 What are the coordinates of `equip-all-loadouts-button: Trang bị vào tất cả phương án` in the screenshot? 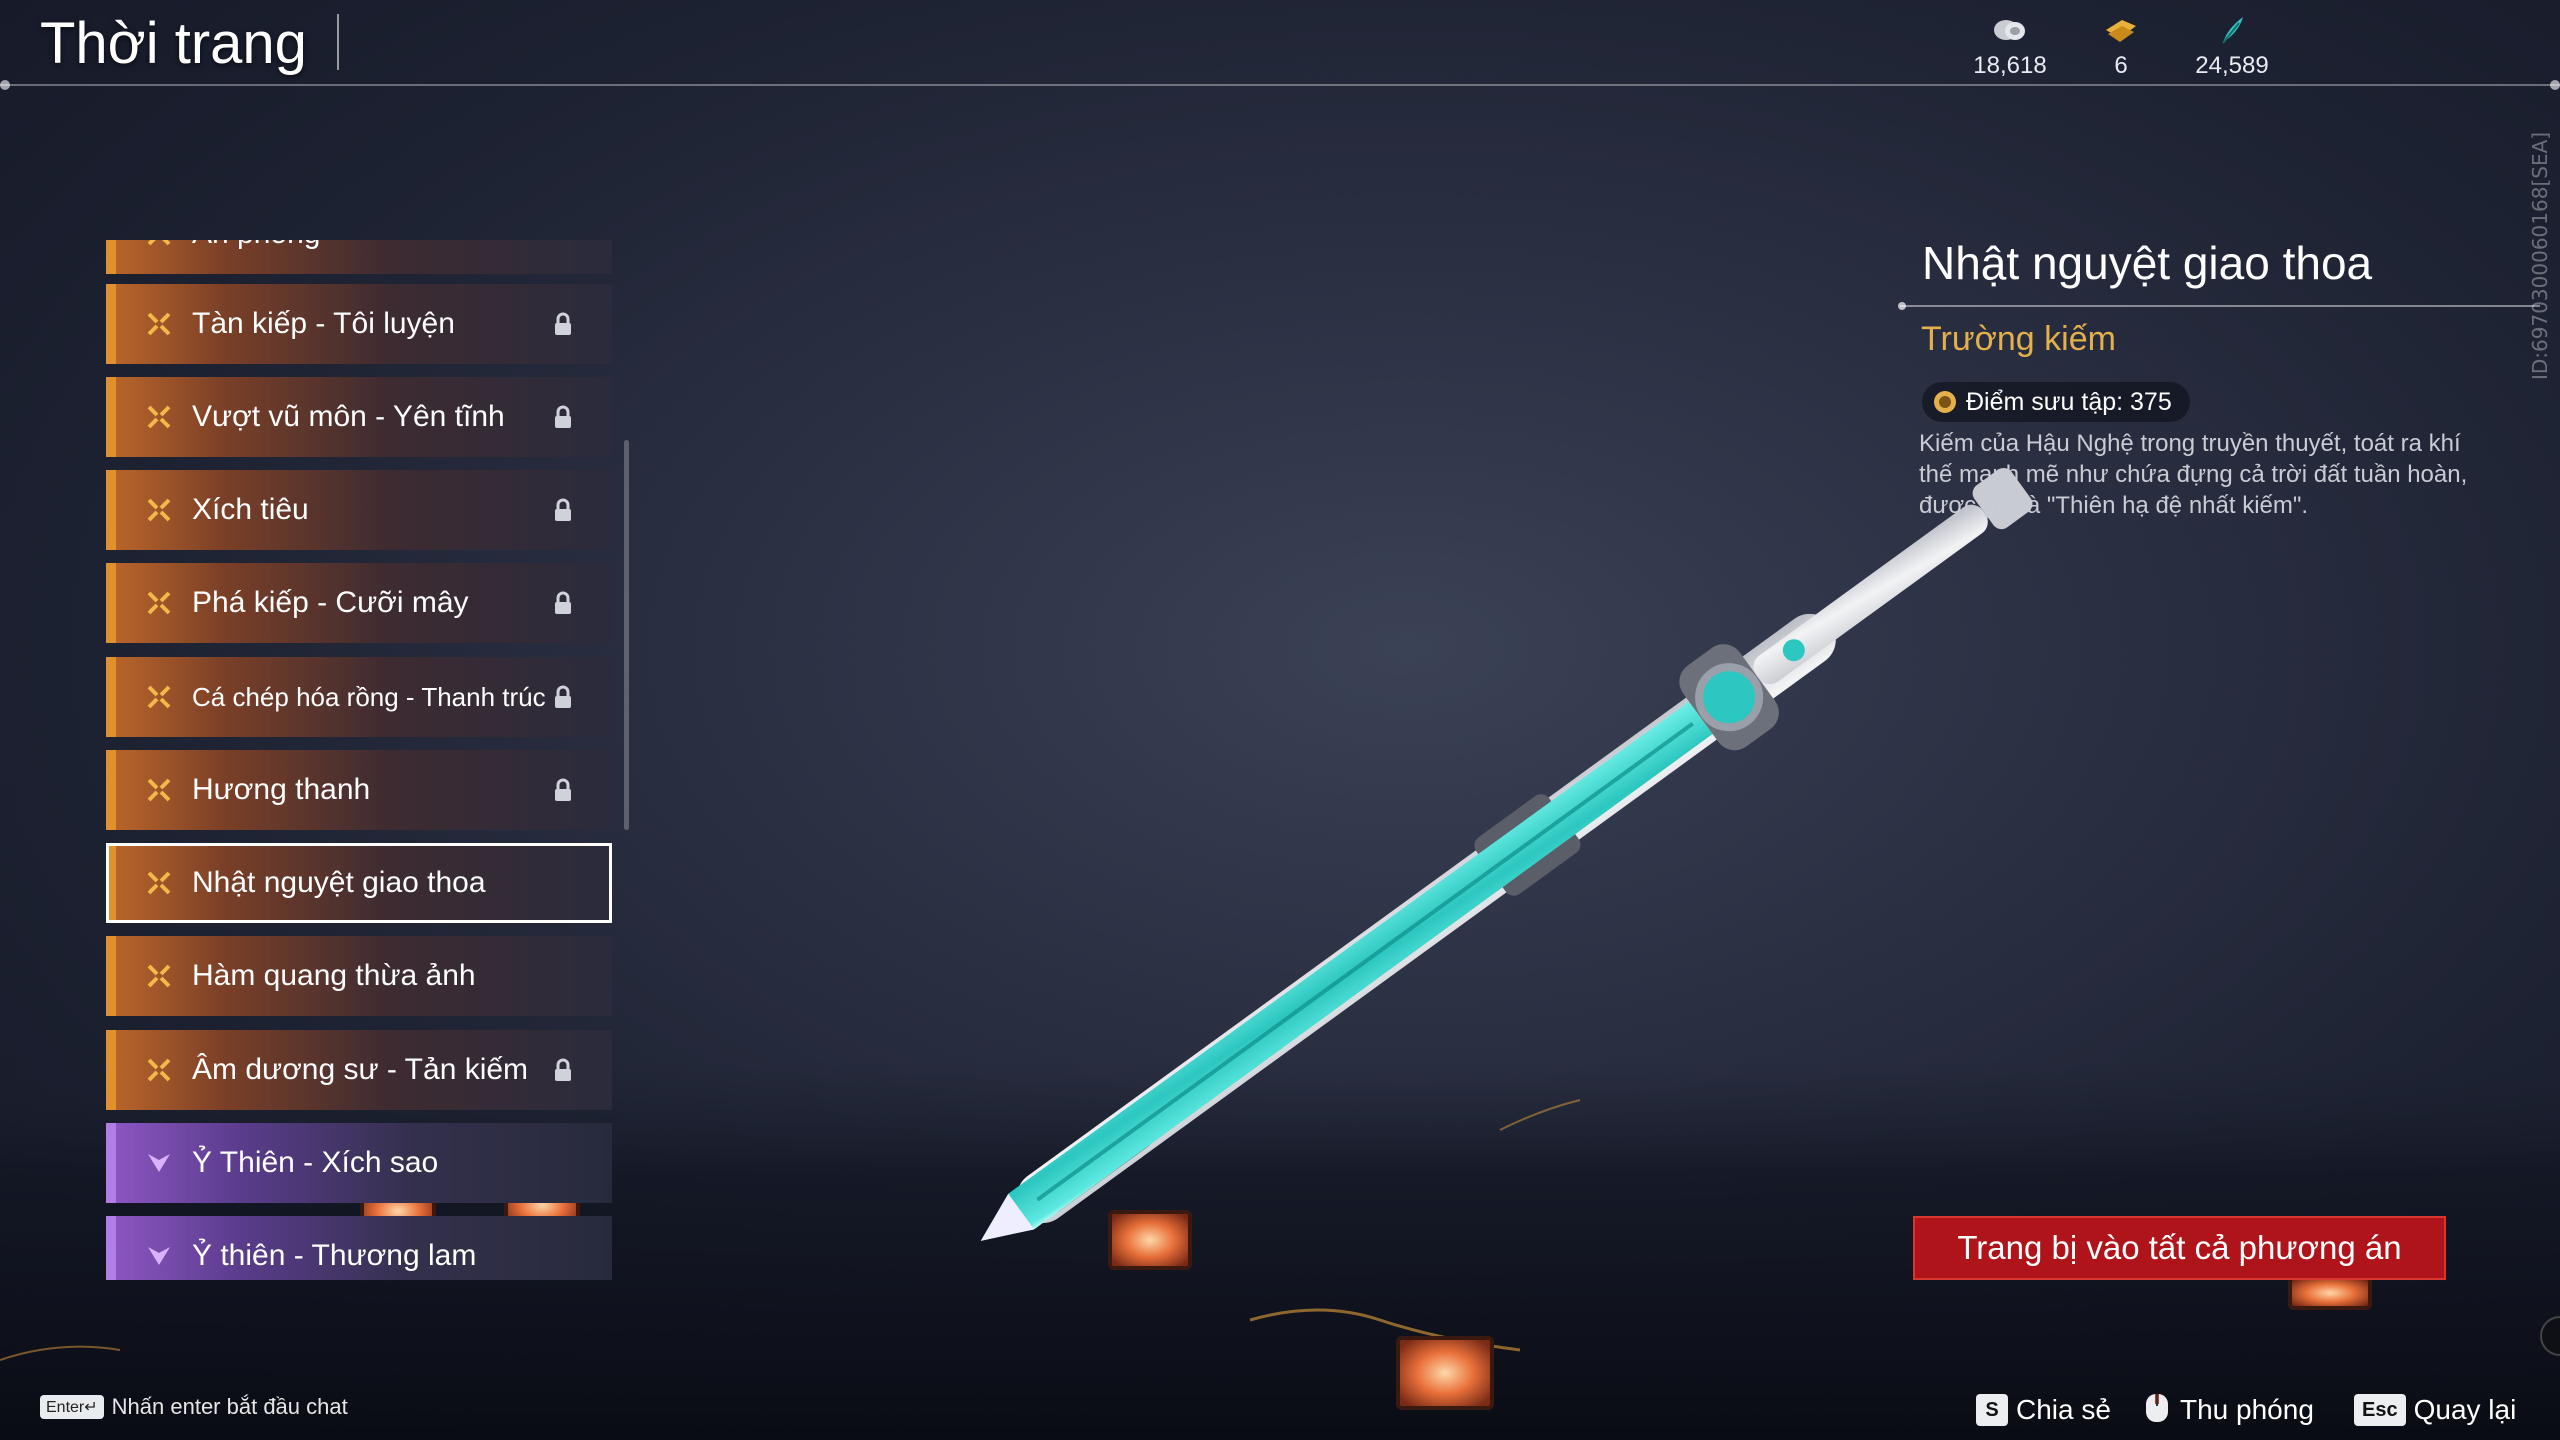 It's located at (2179, 1248).